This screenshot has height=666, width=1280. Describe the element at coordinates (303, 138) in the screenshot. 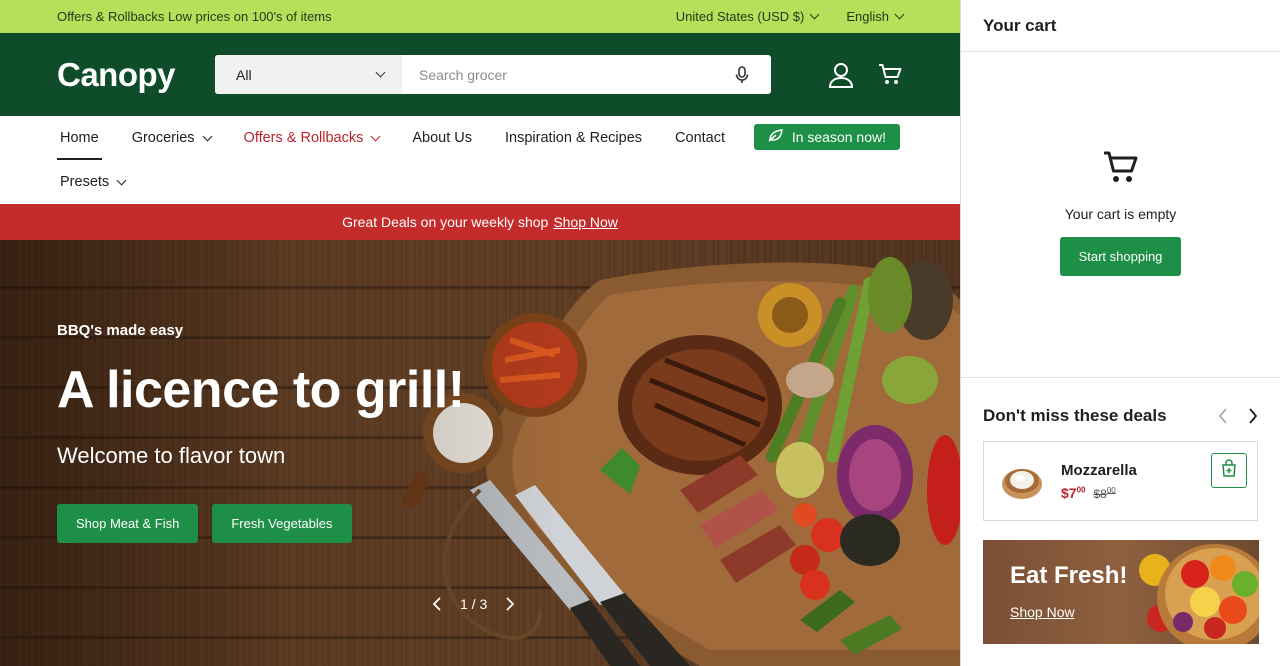

I see `nav-offers-label: Offers & Rollbacks` at that location.